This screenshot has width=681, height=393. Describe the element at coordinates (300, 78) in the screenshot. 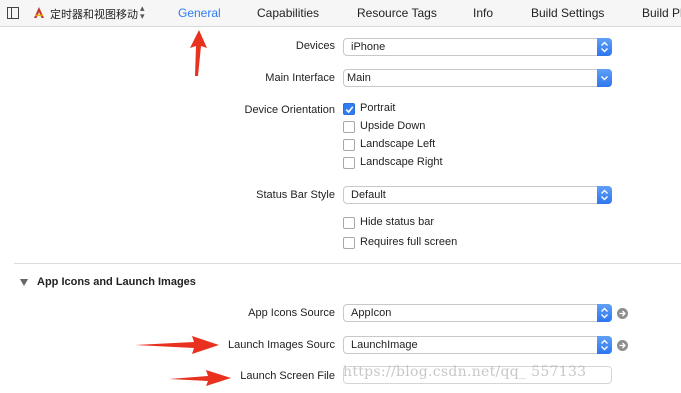

I see `main-interface-label: Main Interface` at that location.